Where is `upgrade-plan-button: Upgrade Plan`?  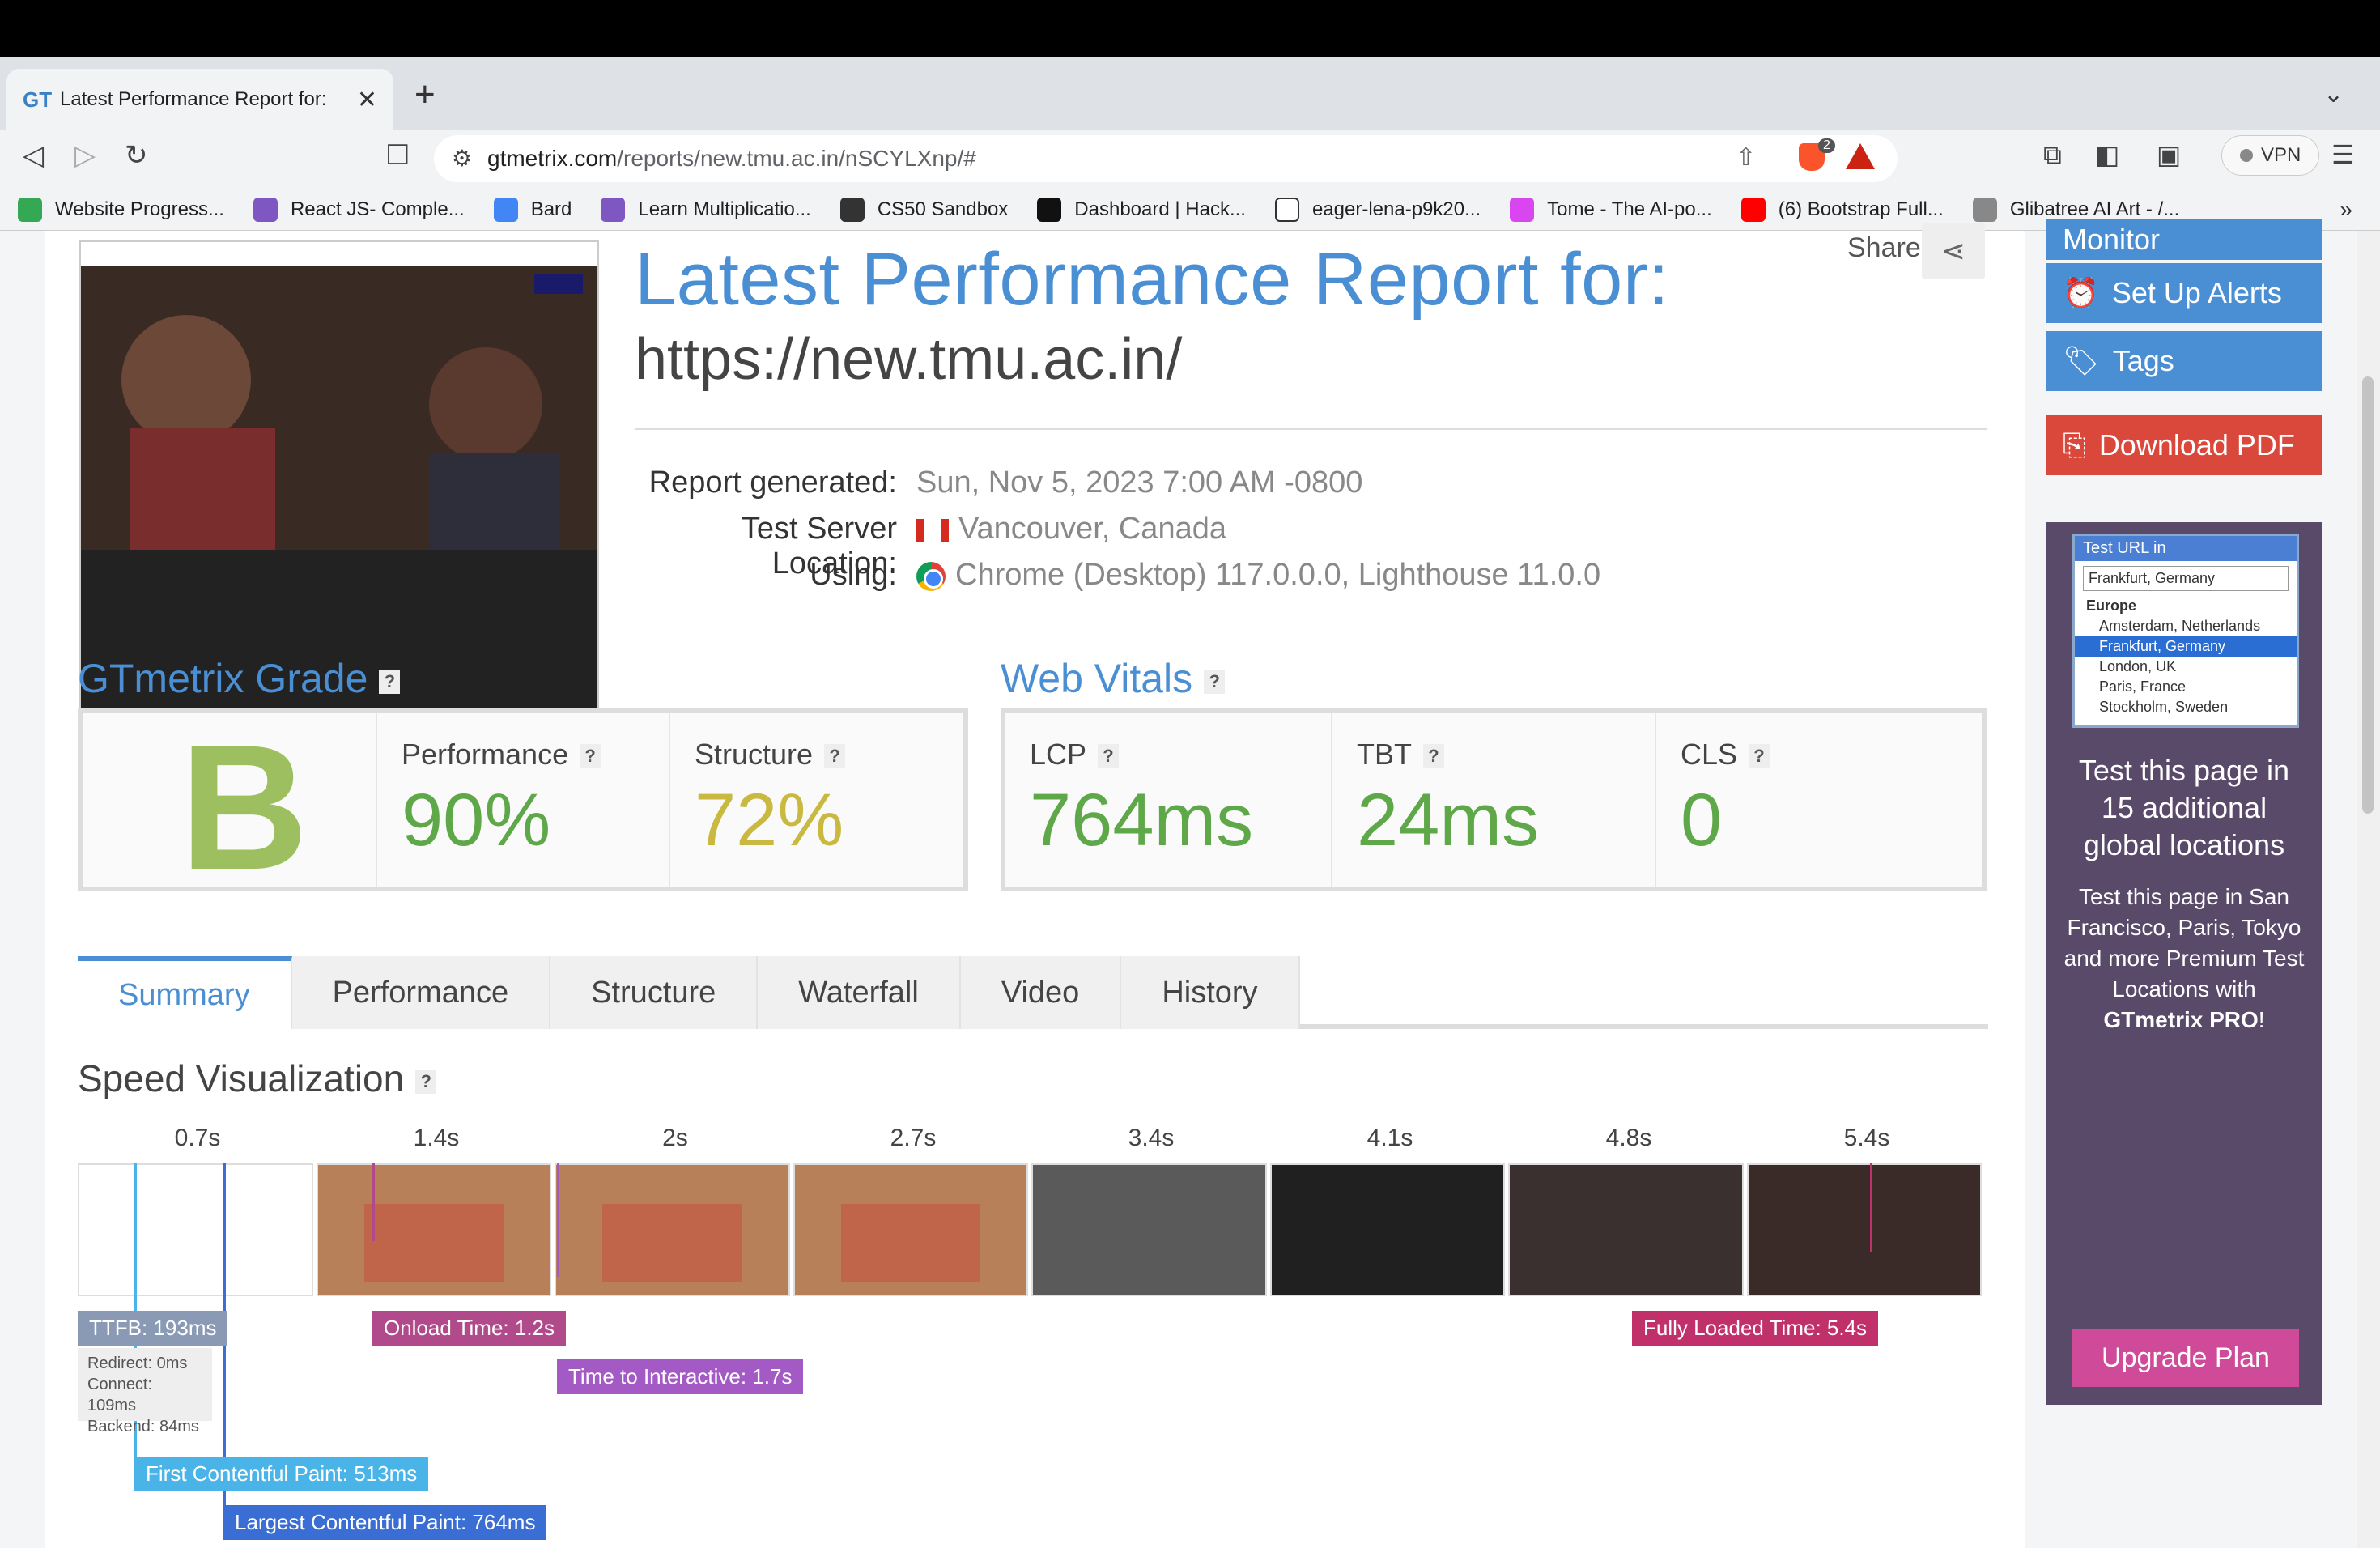 upgrade-plan-button: Upgrade Plan is located at coordinates (2185, 1358).